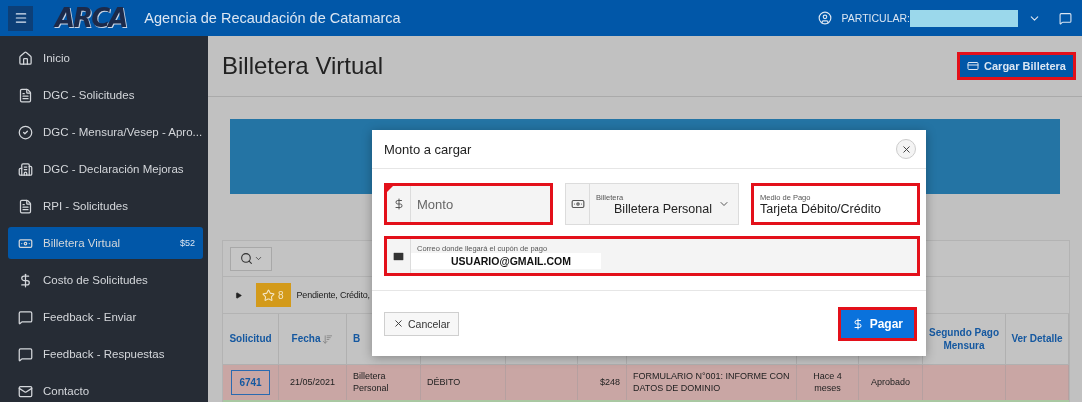  Describe the element at coordinates (105, 354) in the screenshot. I see `sidebar-item: Feedback - Respuestas` at that location.